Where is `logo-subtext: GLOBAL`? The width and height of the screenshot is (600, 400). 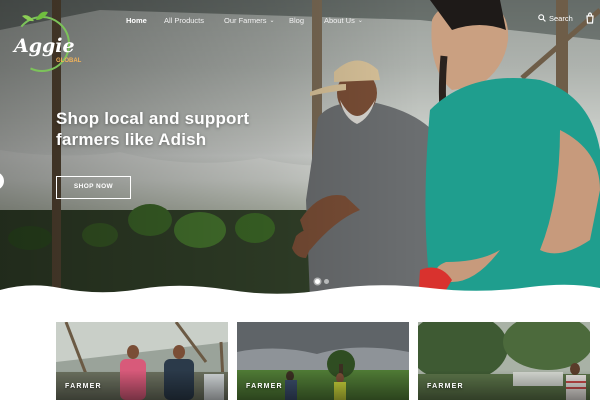 logo-subtext: GLOBAL is located at coordinates (69, 61).